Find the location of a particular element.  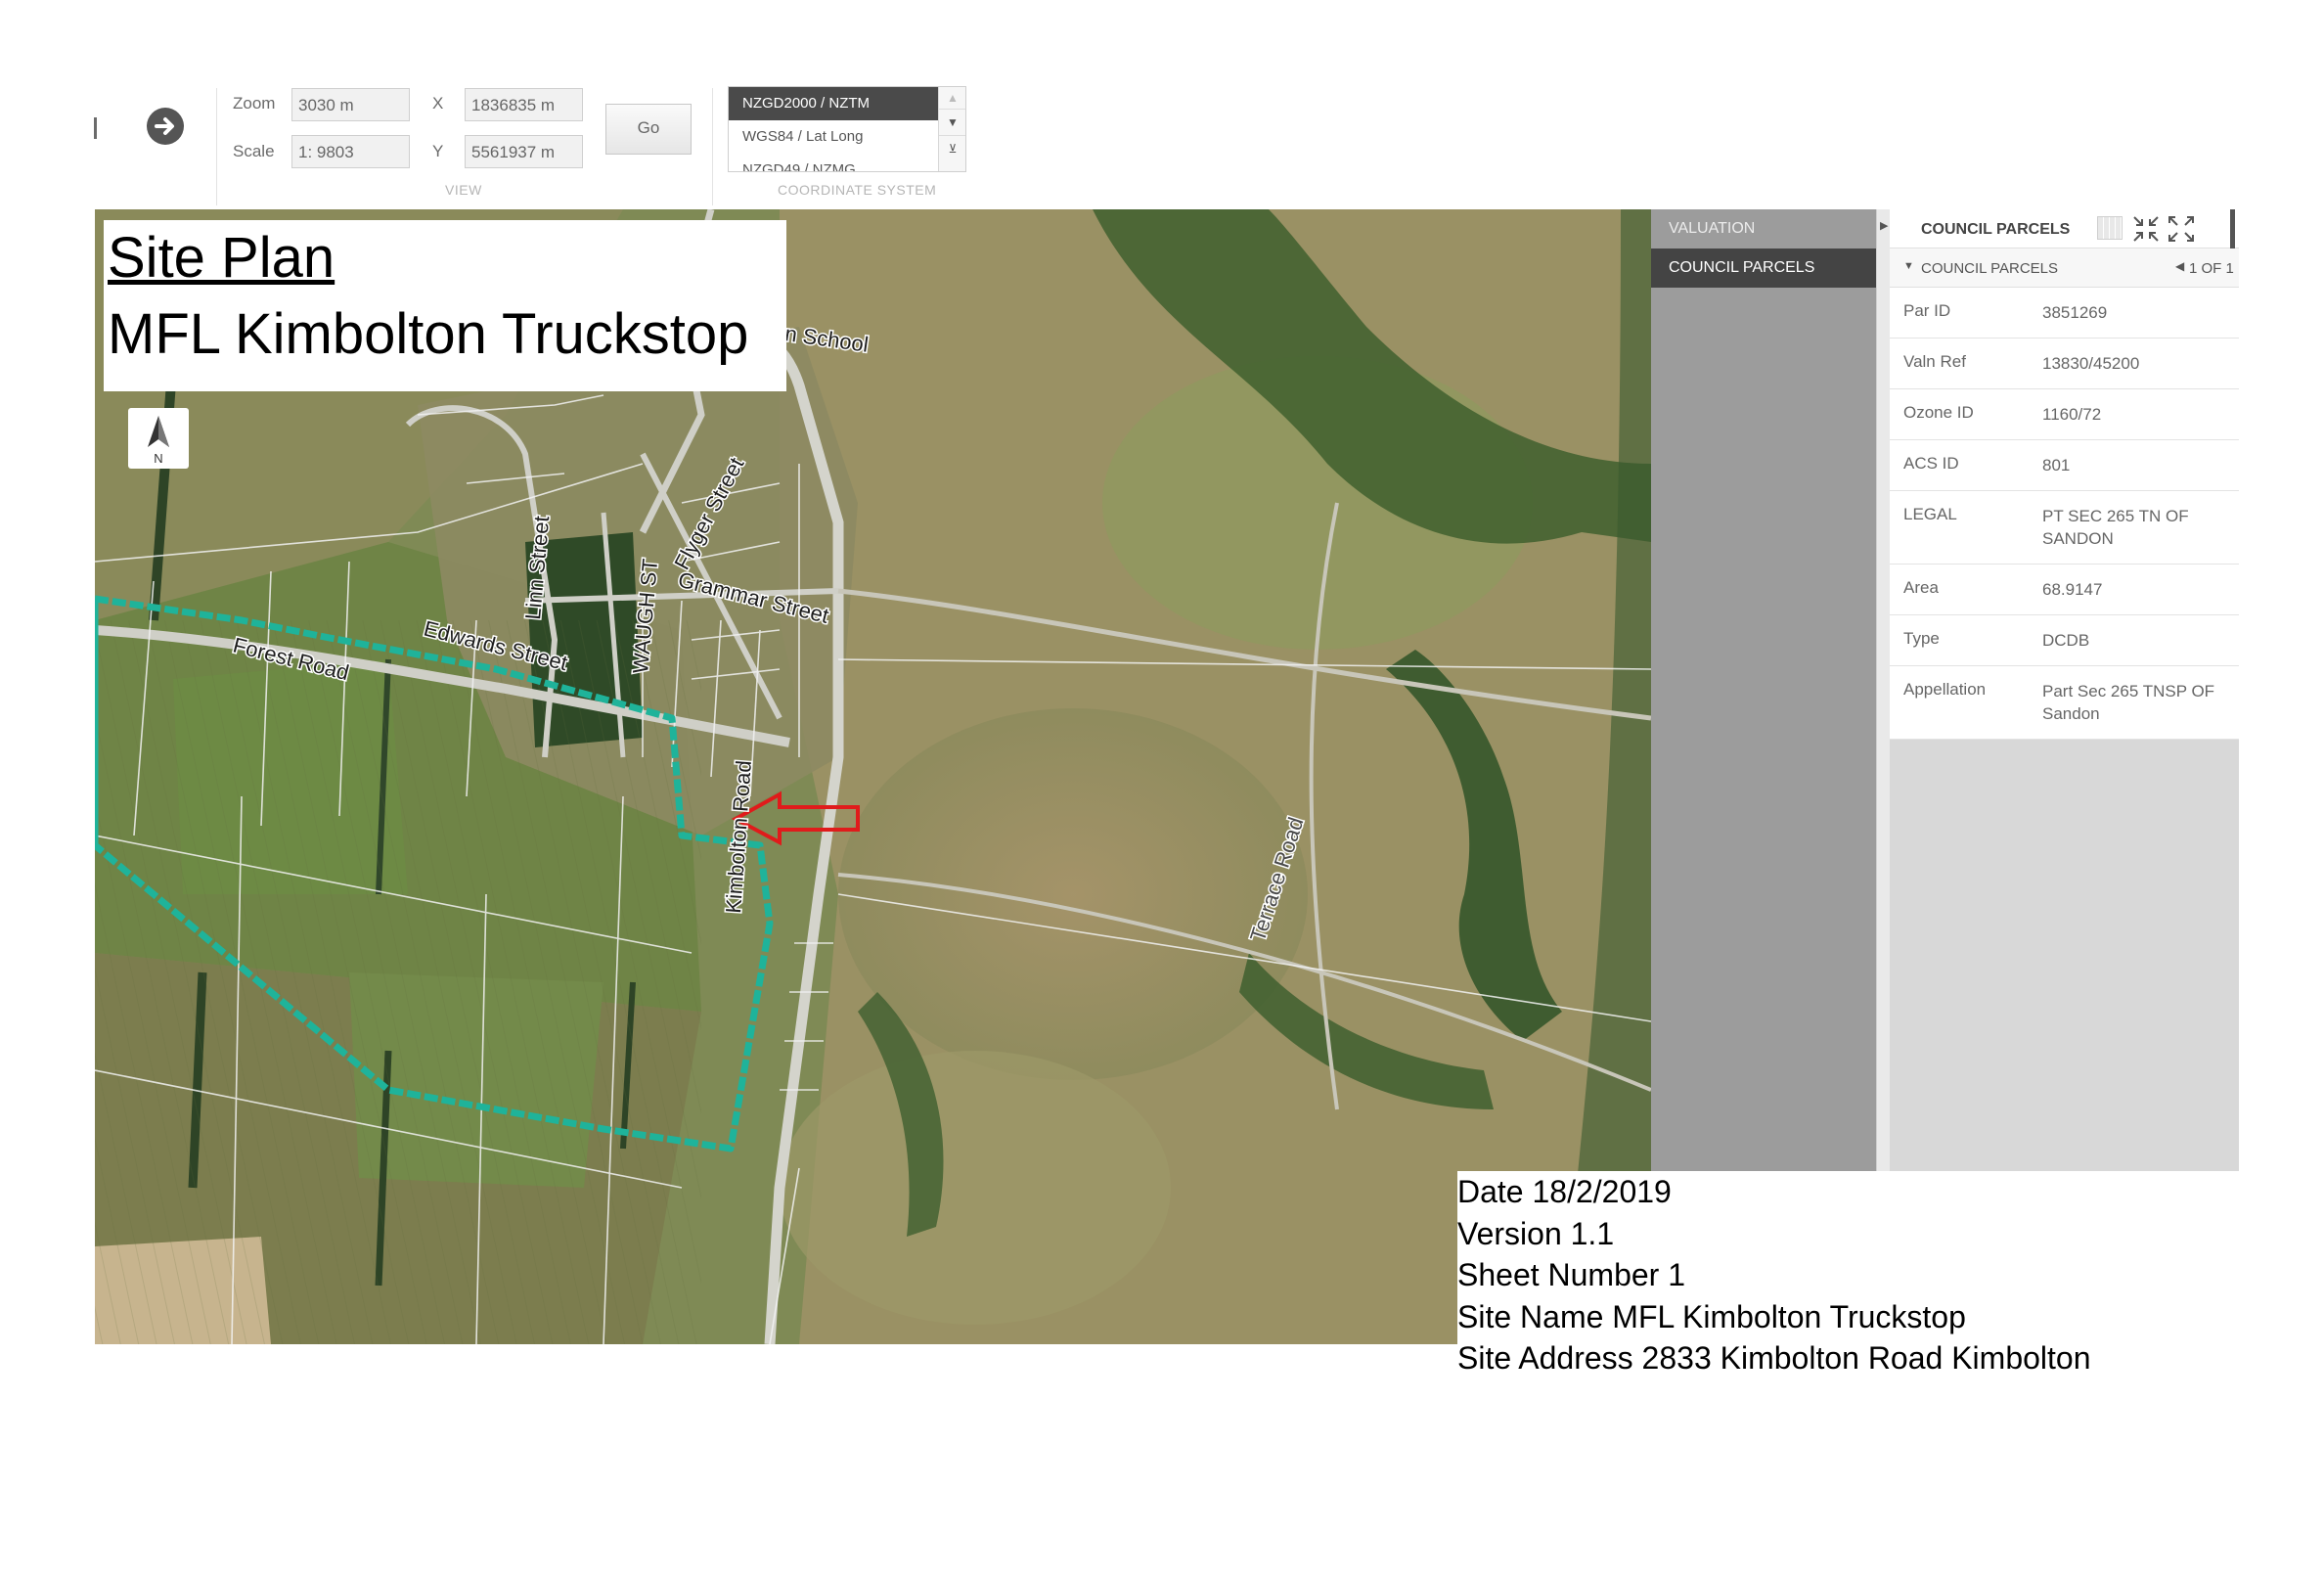

coord-list-scrollbar: ▲ ▼ ⊻ is located at coordinates (951, 129).